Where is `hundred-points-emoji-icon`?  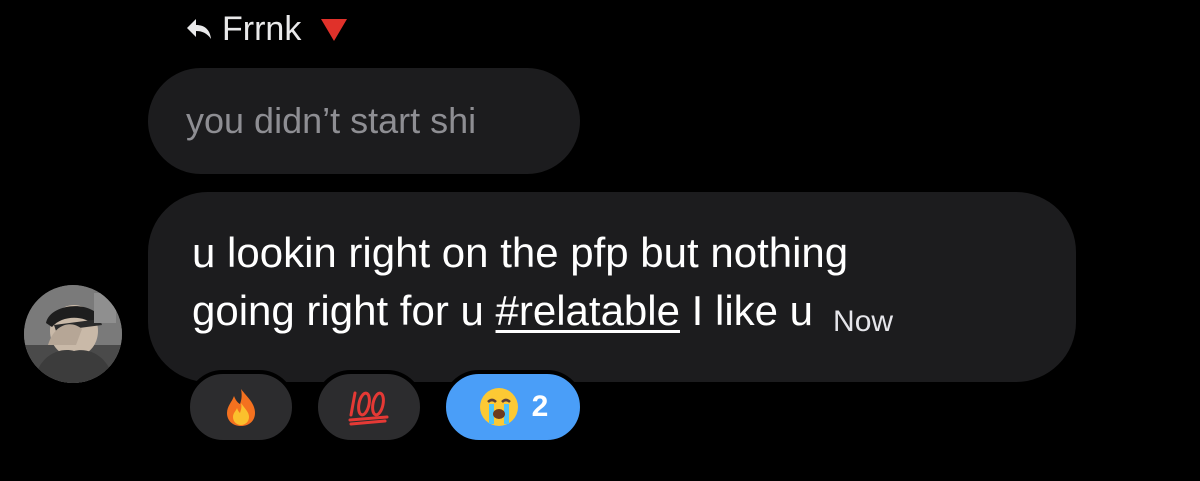
hundred-points-emoji-icon is located at coordinates (369, 407).